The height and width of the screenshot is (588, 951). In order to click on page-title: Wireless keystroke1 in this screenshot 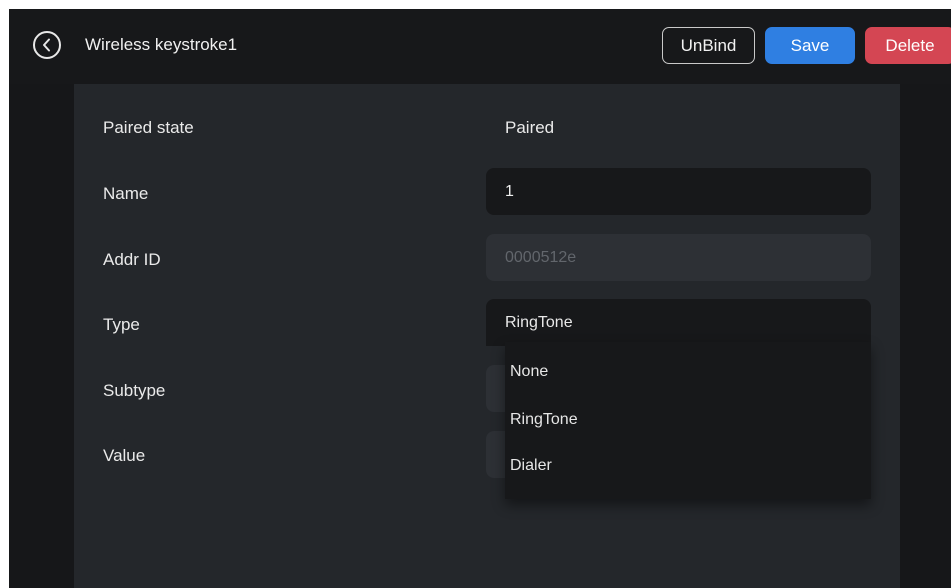, I will do `click(161, 44)`.